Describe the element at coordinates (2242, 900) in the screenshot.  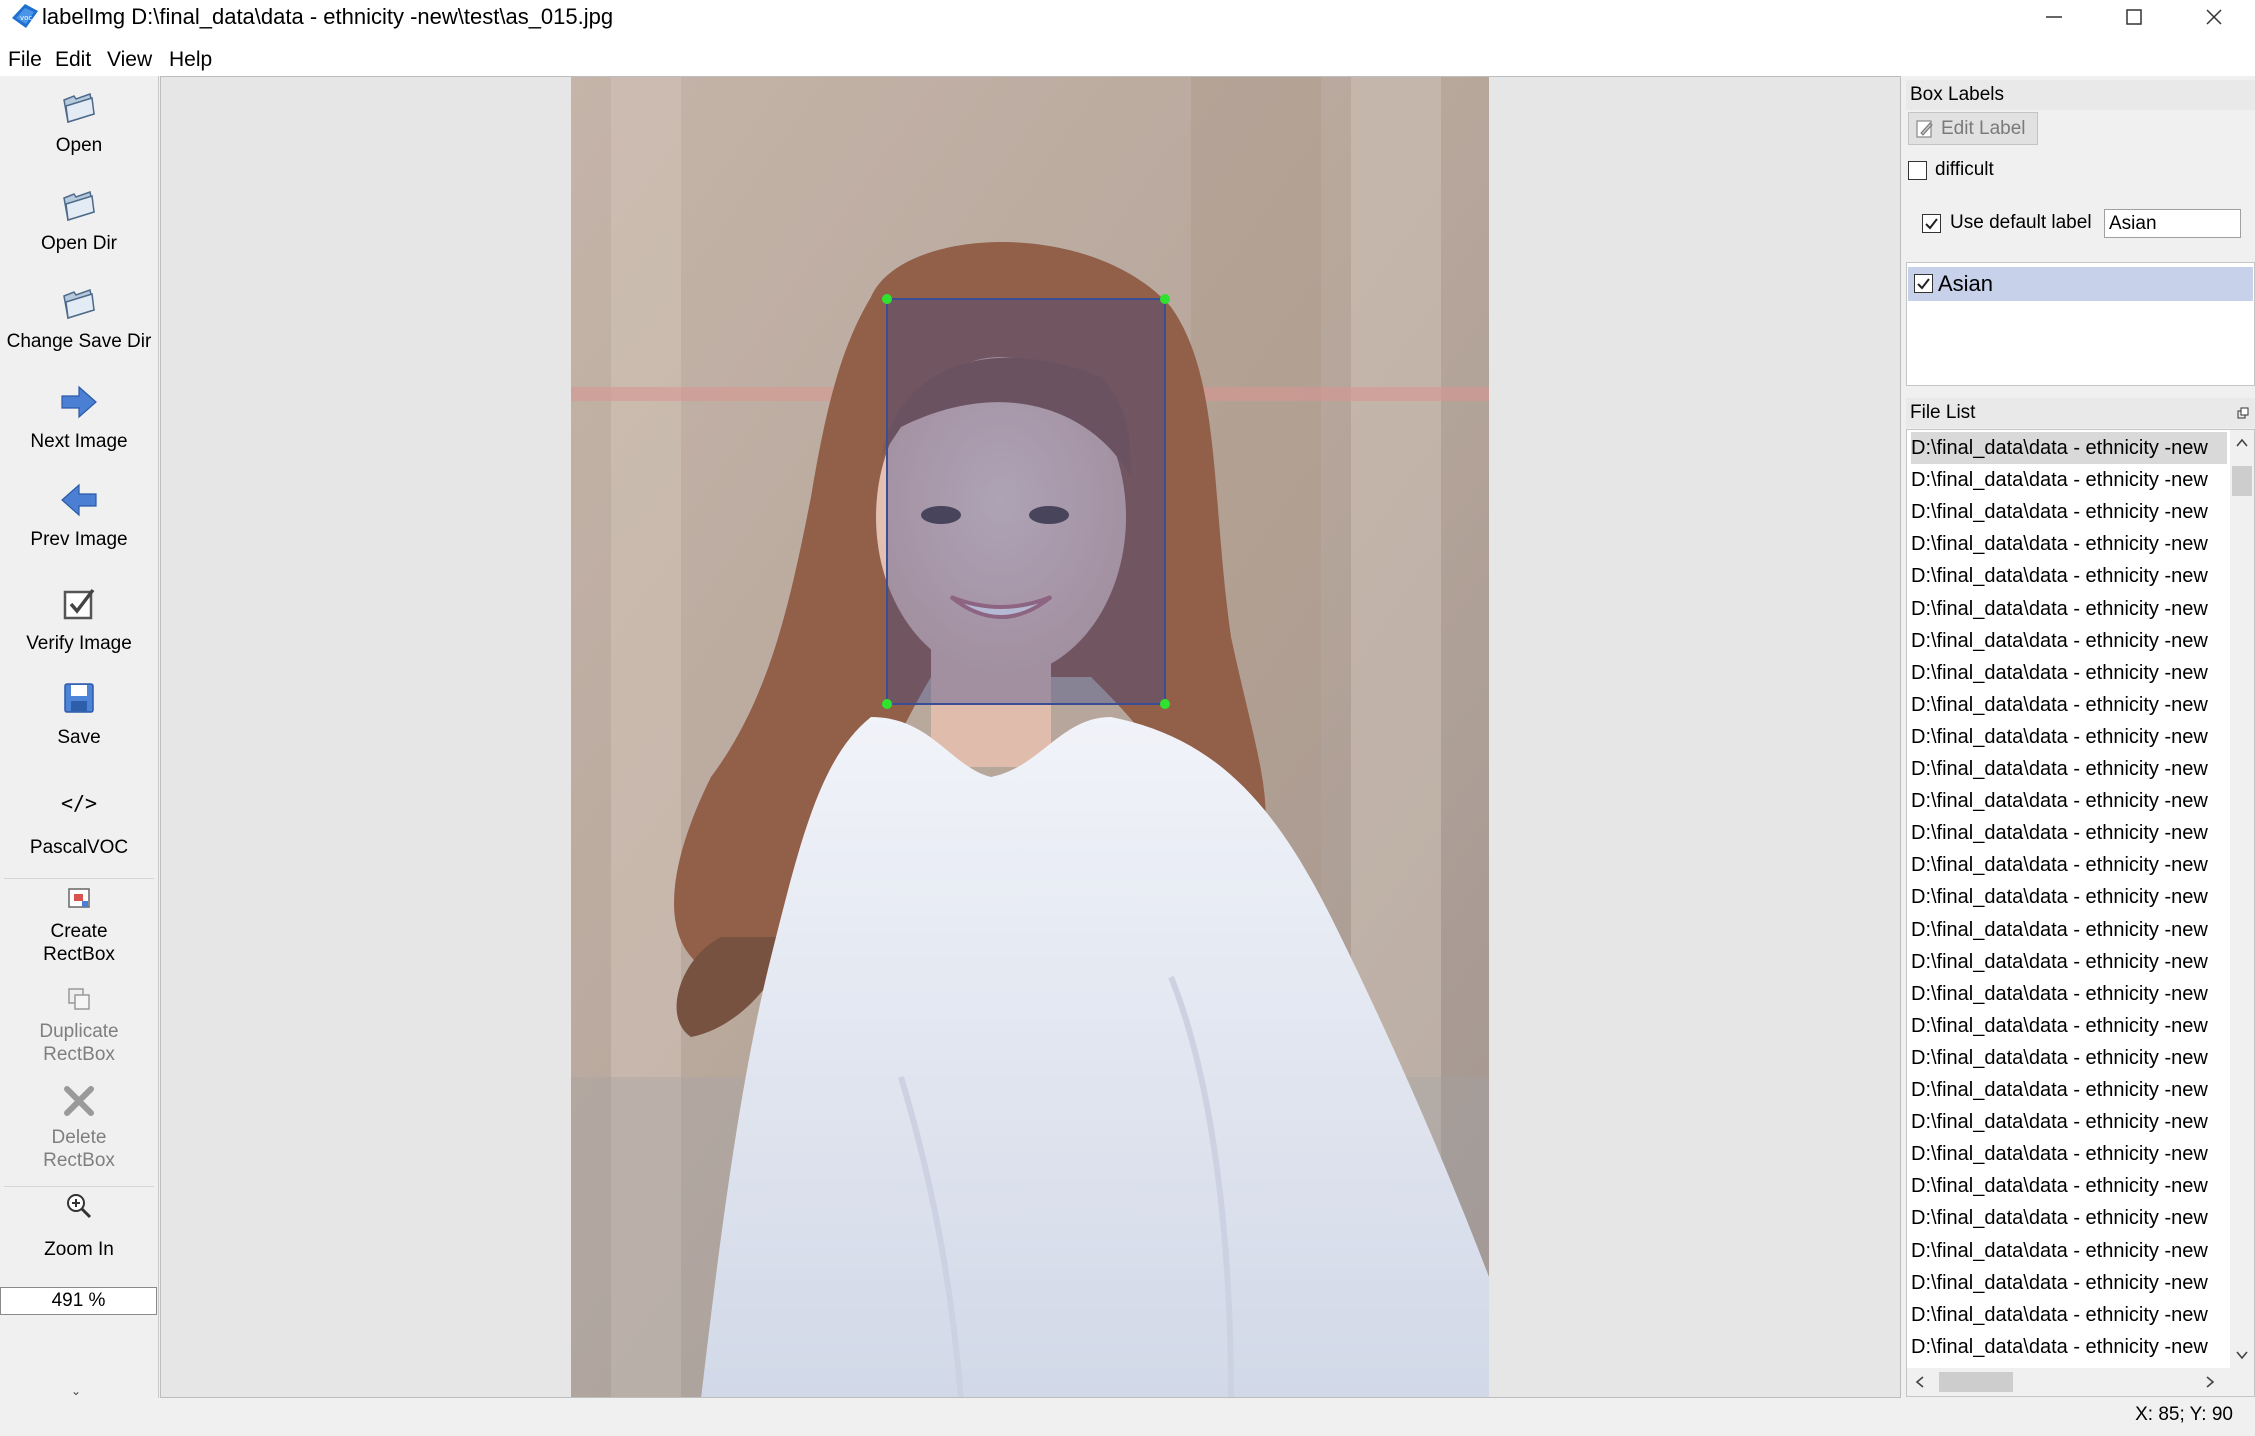
I see `vertical-scrollbar` at that location.